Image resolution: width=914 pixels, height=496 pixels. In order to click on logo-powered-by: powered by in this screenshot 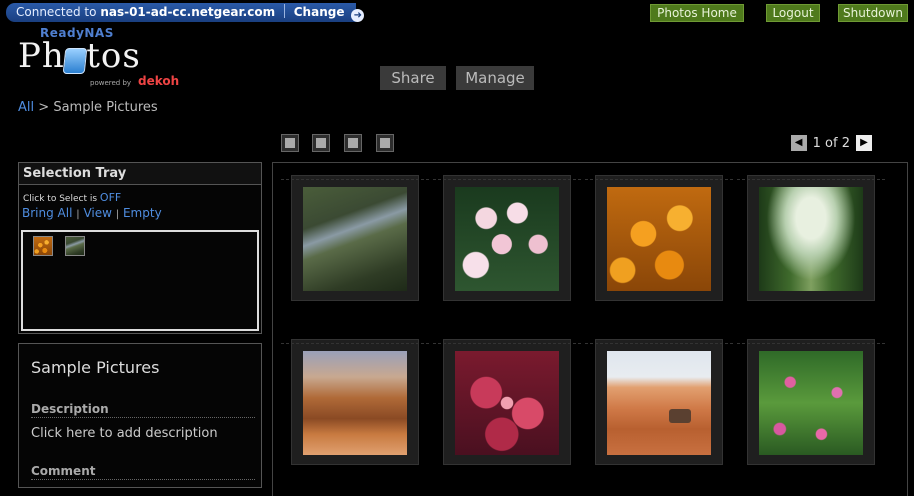, I will do `click(111, 83)`.